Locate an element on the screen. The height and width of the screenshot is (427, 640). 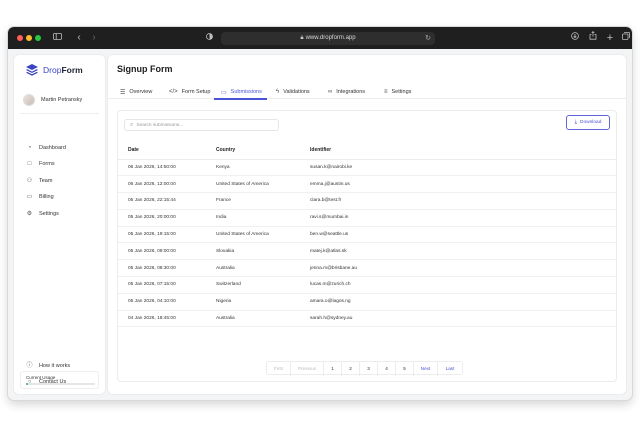
sidebar-item-dashboard: ◔ Dashboard is located at coordinates (46, 148).